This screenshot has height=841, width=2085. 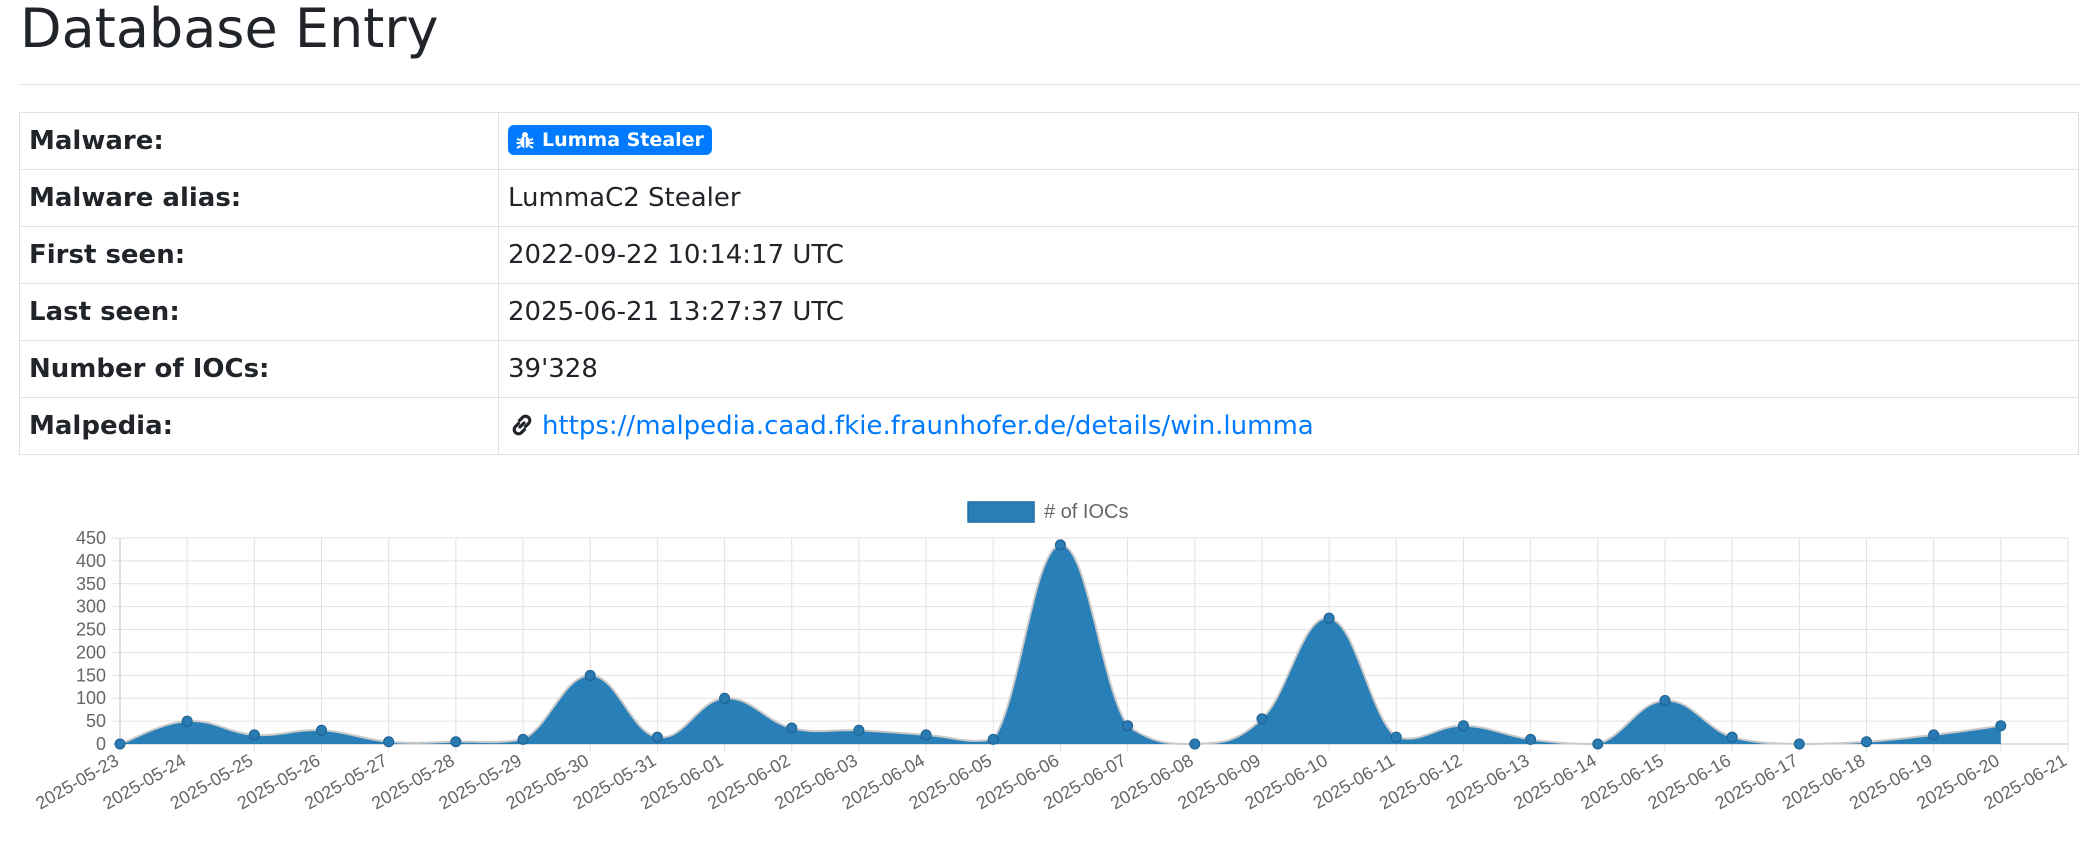 What do you see at coordinates (96, 721) in the screenshot?
I see `y-tick-label: 50` at bounding box center [96, 721].